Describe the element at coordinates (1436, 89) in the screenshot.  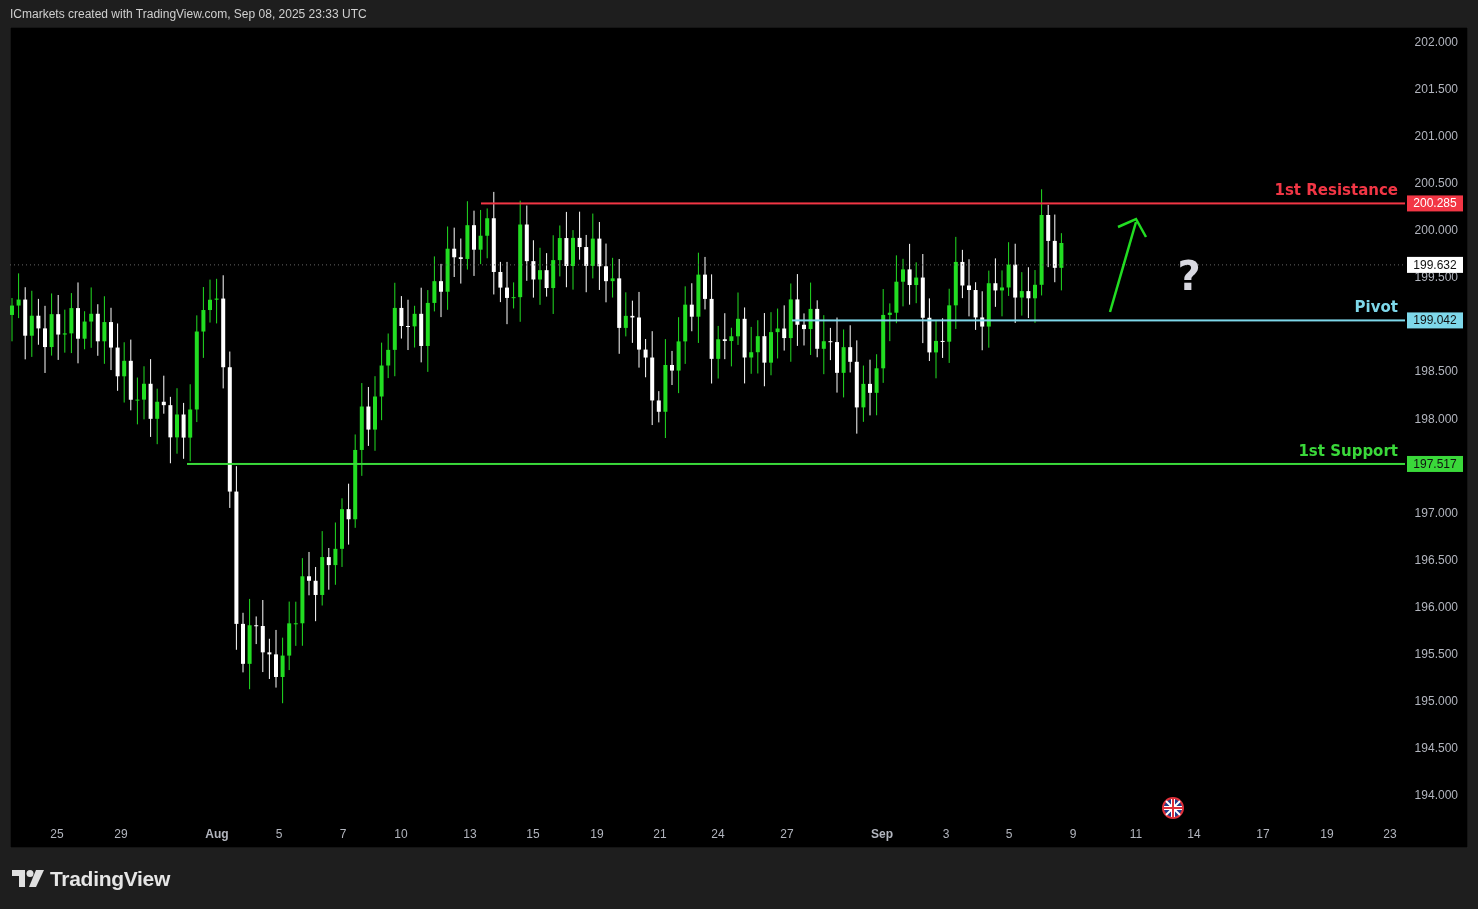
I see `price-tick-label: 201.500` at that location.